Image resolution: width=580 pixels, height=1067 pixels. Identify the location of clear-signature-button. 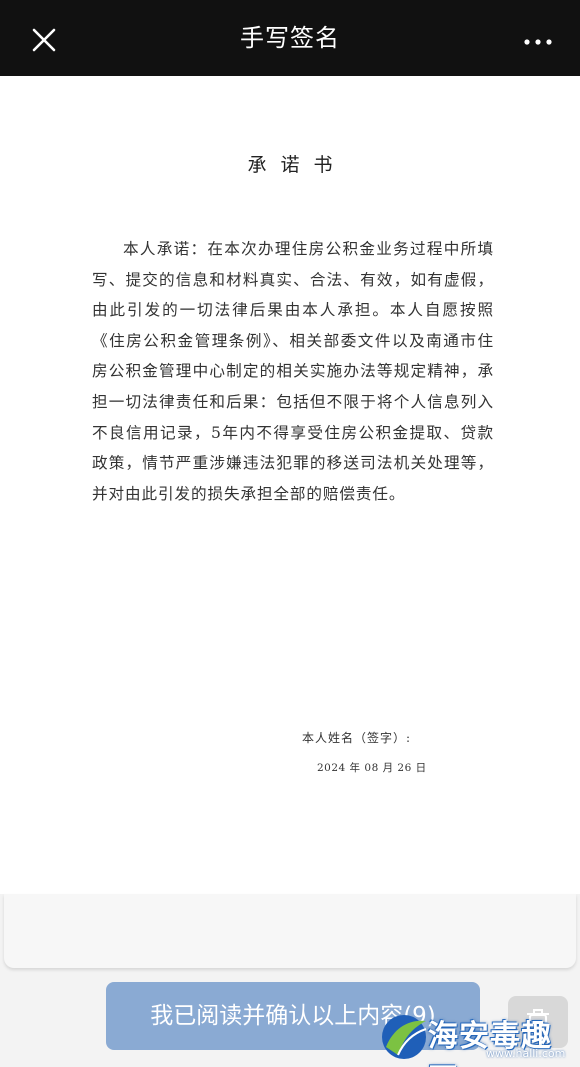
(538, 1022).